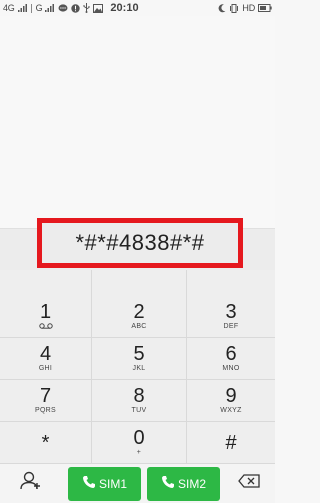 This screenshot has height=503, width=320. I want to click on signal-icon, so click(22, 8).